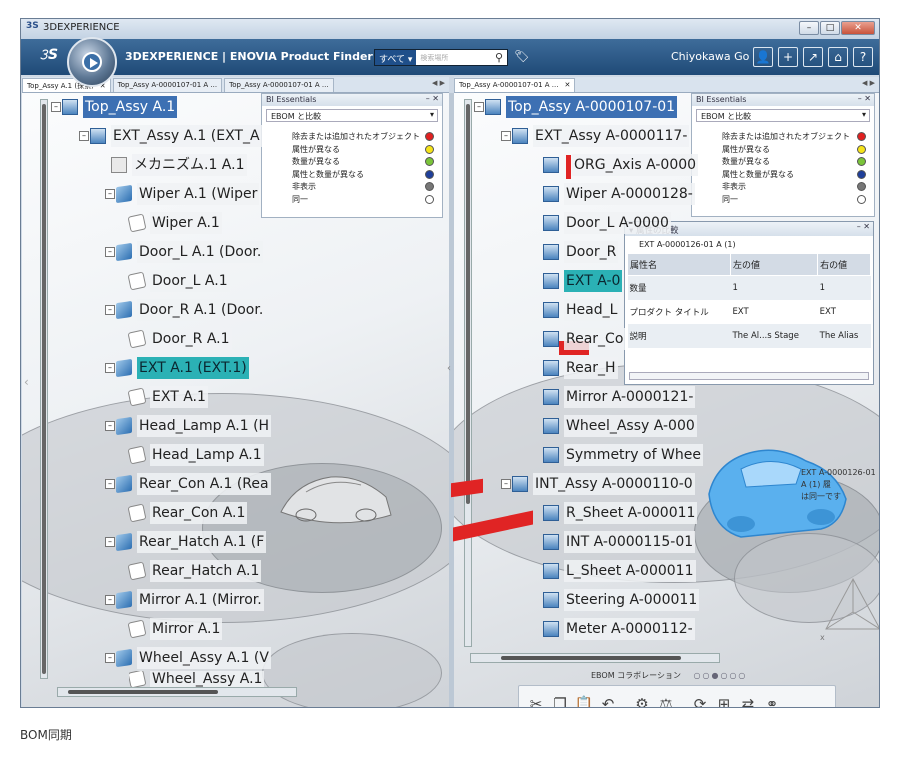  Describe the element at coordinates (167, 397) in the screenshot. I see `tree-node-ext-part: EXT A.1` at that location.